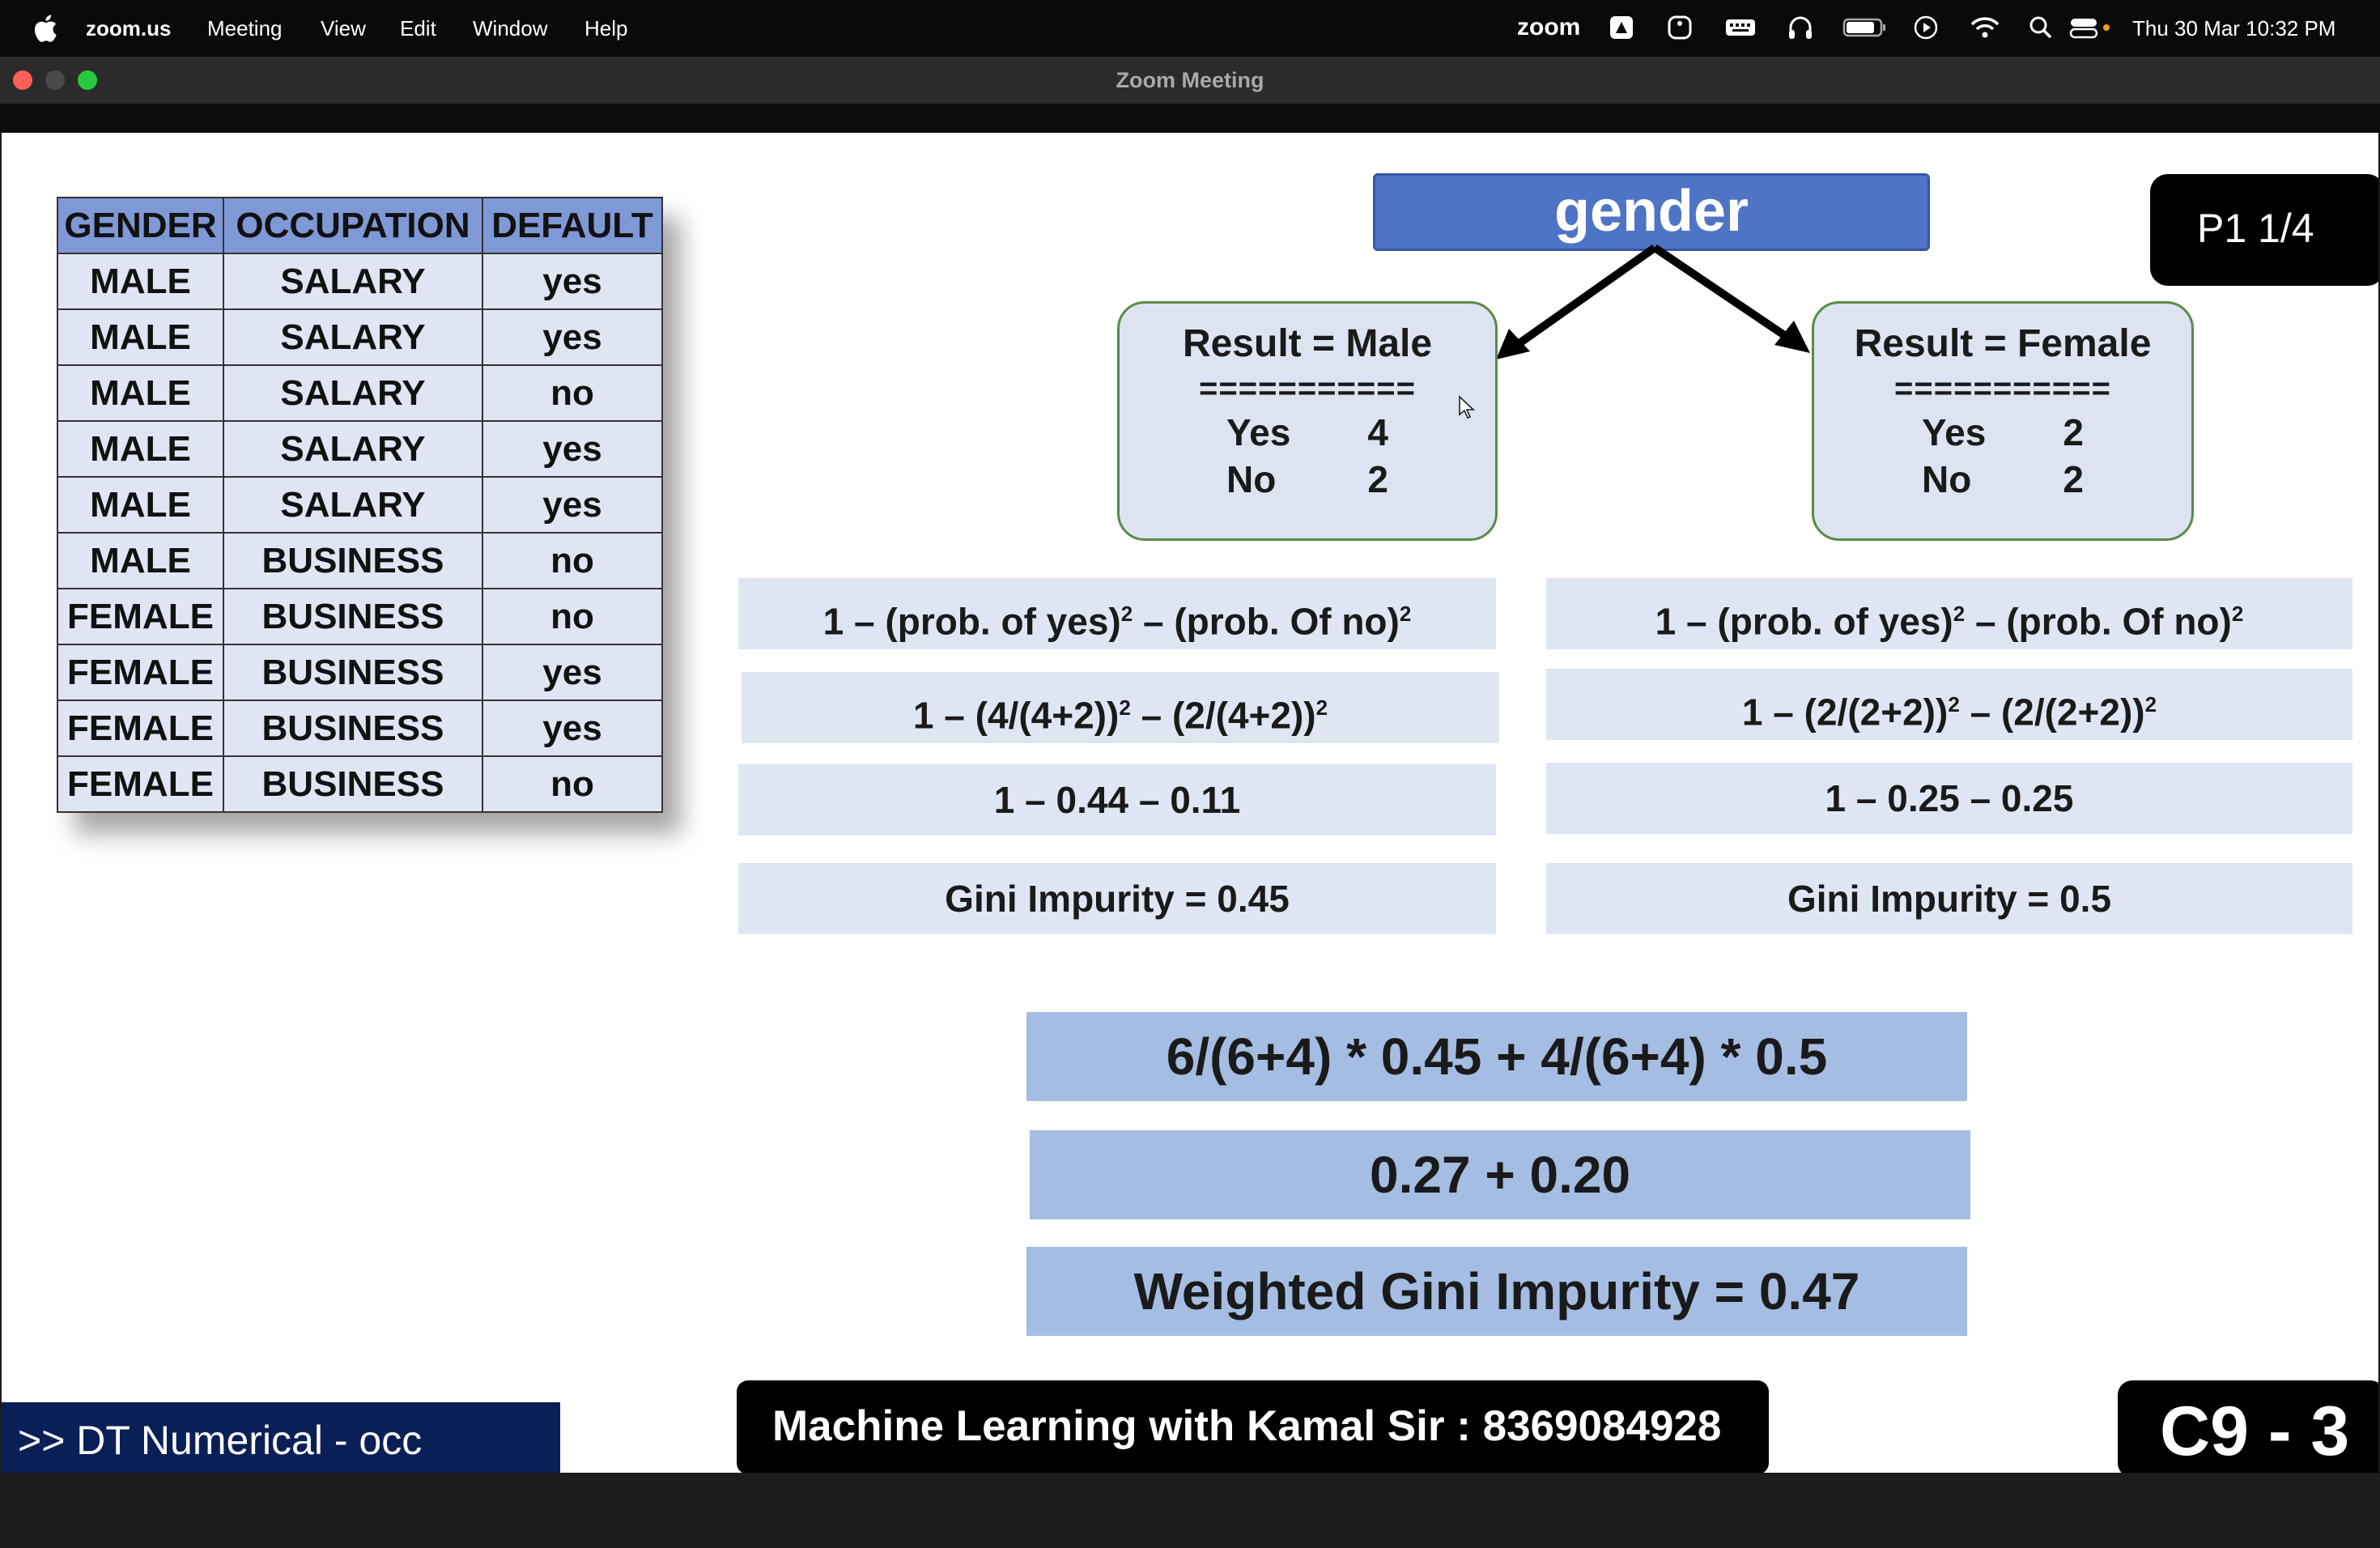  Describe the element at coordinates (1016, 716) in the screenshot. I see `formula-part: 1 – (4/(4+2))` at that location.